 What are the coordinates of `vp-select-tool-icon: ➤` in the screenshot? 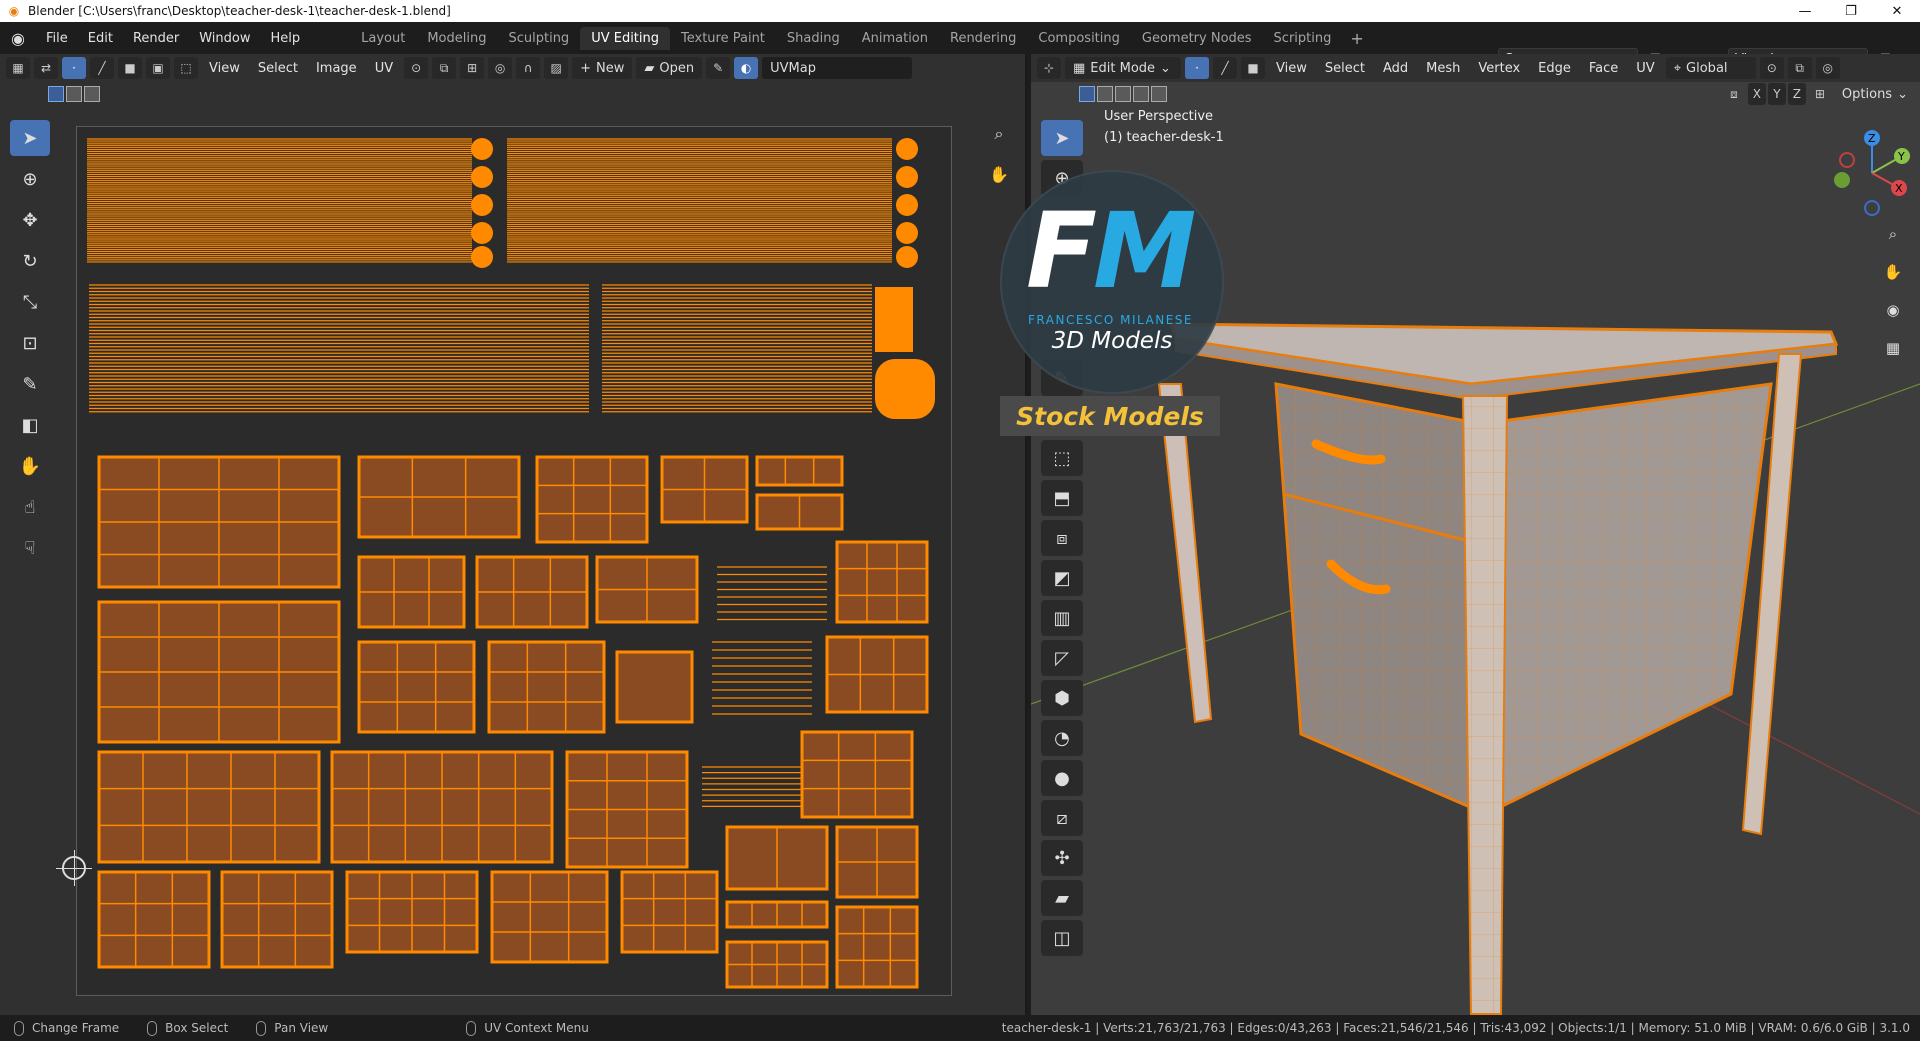 It's located at (1062, 138).